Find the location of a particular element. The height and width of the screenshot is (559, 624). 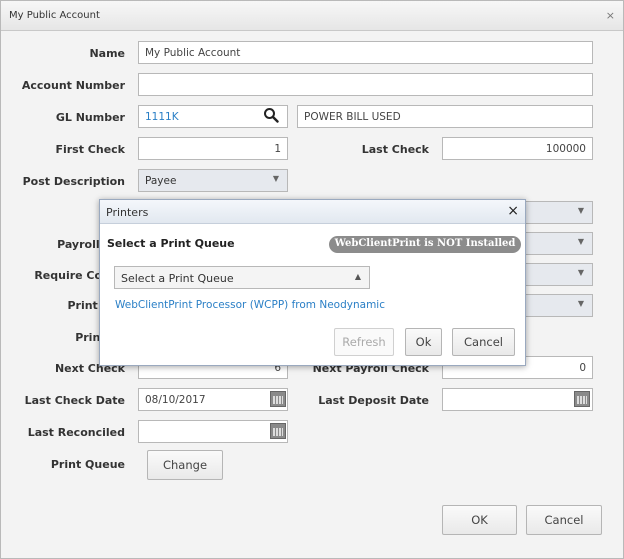

name-field: My Public Account is located at coordinates (365, 52).